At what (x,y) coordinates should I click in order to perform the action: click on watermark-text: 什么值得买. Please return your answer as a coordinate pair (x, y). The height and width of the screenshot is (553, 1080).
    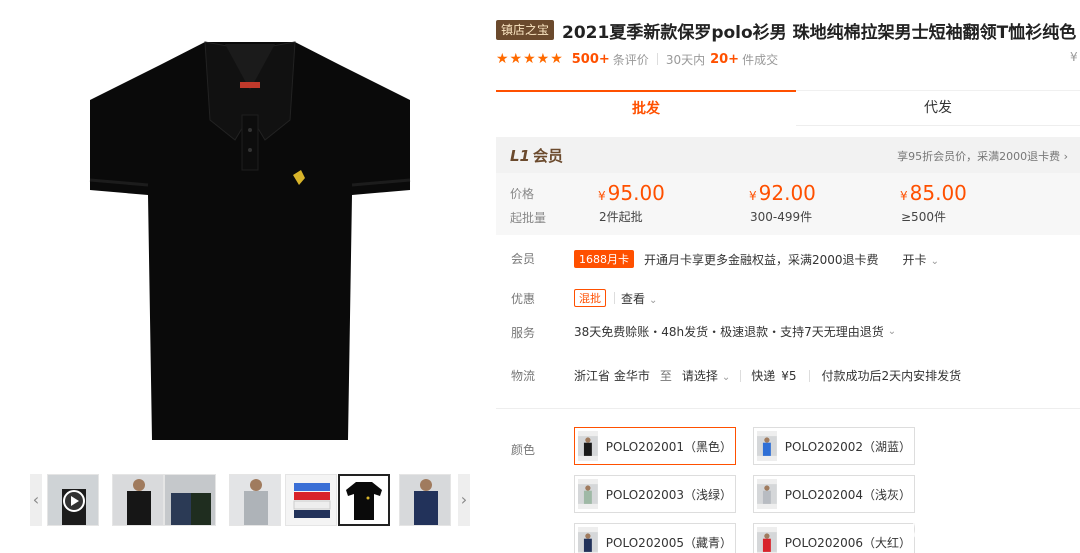
    Looking at the image, I should click on (996, 530).